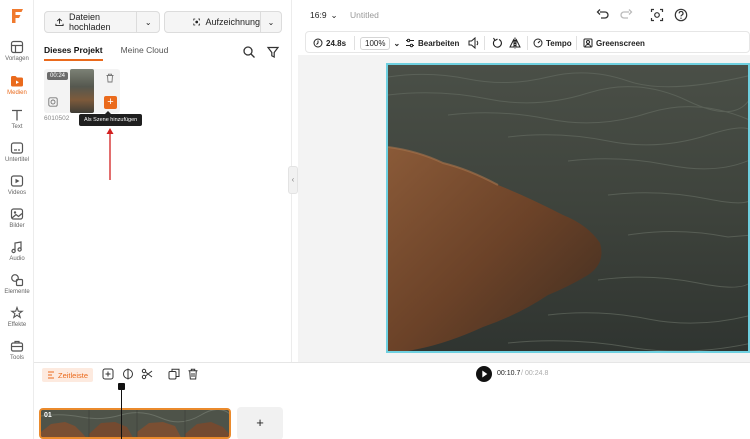 The height and width of the screenshot is (439, 750). I want to click on tempo-tool: Tempo, so click(552, 43).